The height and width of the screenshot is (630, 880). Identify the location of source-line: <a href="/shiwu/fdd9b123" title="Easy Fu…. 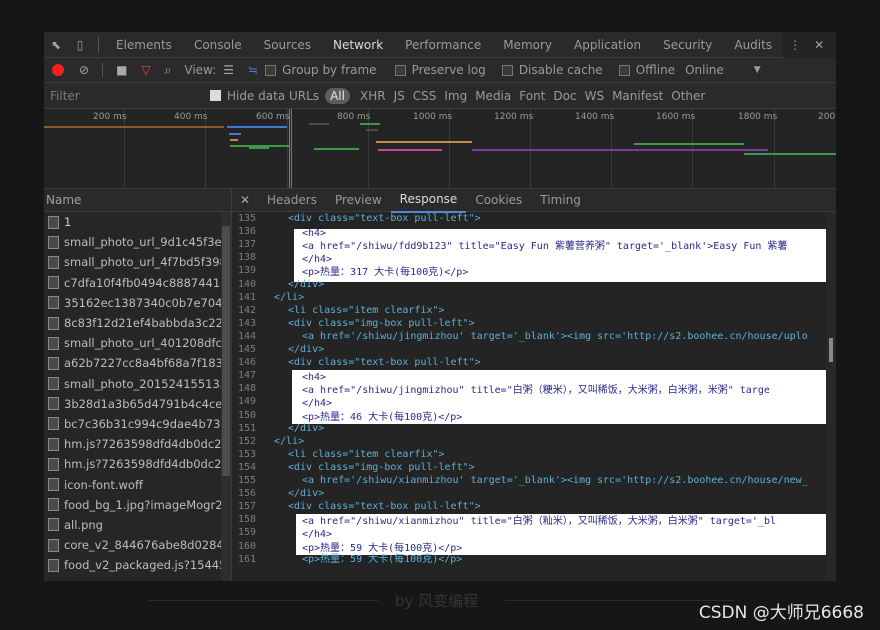
(545, 247).